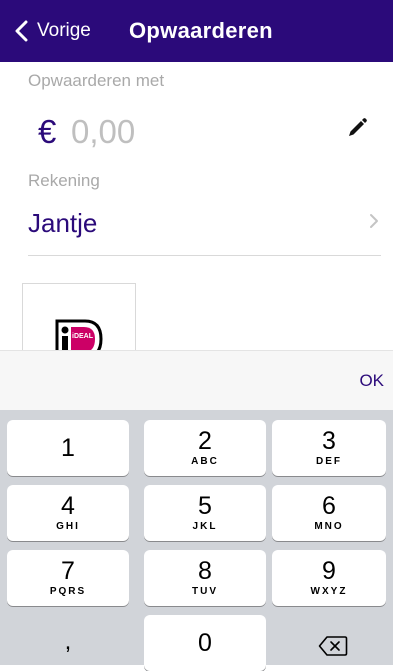 Image resolution: width=393 pixels, height=671 pixels. I want to click on key-7: 7 PQRS, so click(68, 578).